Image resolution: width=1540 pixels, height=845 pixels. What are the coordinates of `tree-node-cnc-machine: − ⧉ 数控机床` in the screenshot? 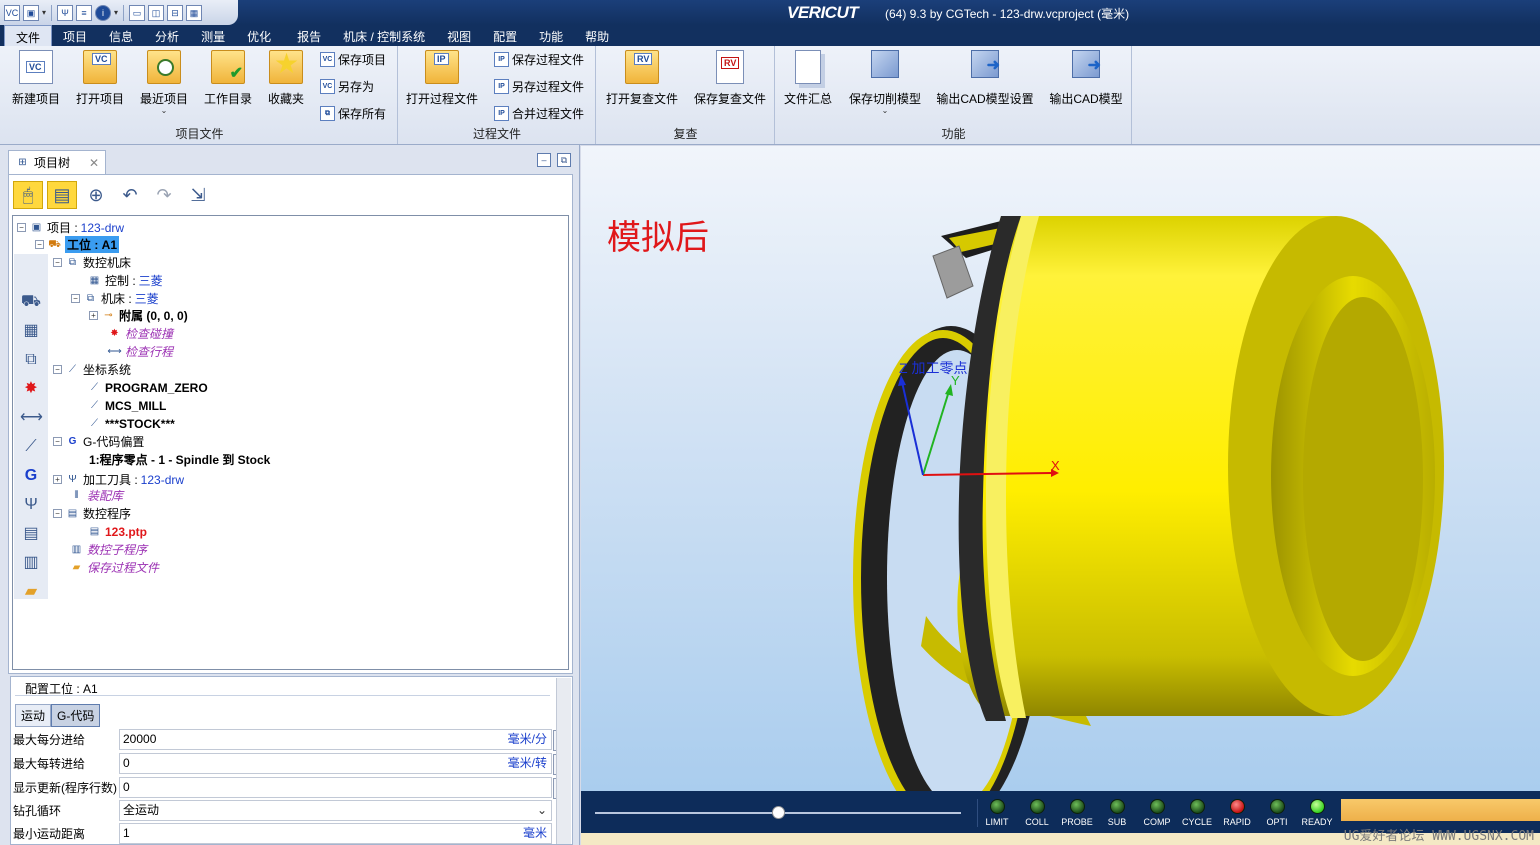 It's located at (92, 262).